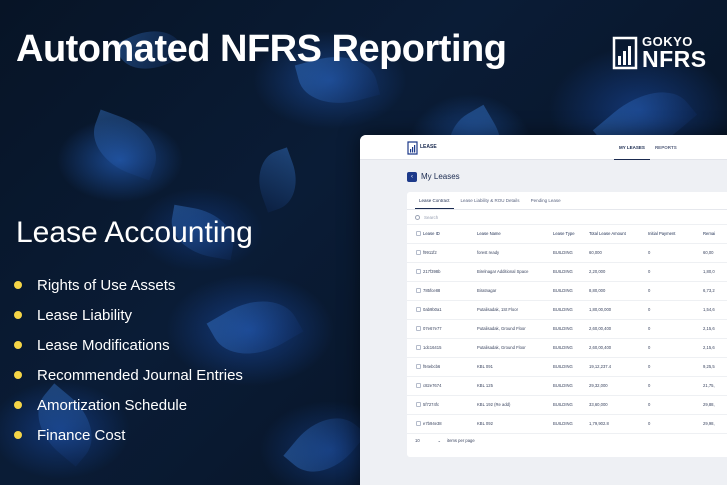 This screenshot has height=485, width=727. I want to click on table-cell: 2,20,000, so click(618, 272).